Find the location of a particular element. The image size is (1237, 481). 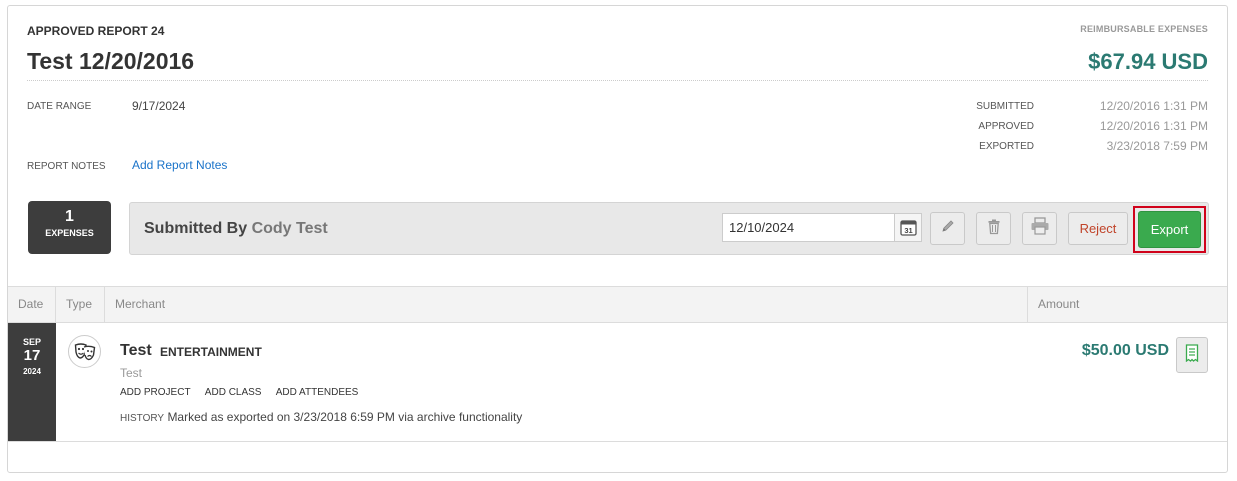

report-status-label: APPROVED REPORT 24 is located at coordinates (96, 31).